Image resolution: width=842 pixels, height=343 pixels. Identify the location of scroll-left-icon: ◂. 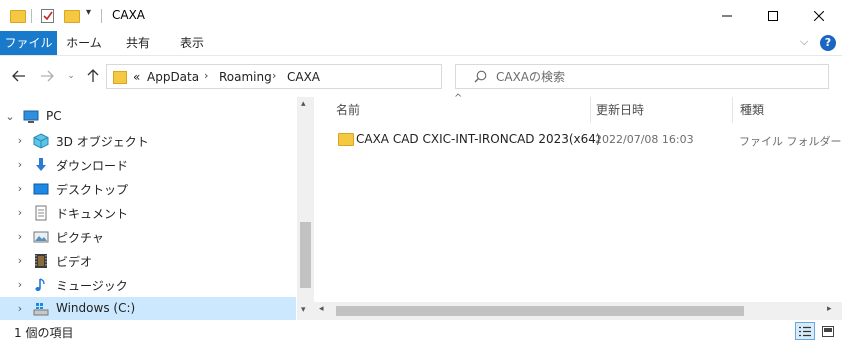
(321, 309).